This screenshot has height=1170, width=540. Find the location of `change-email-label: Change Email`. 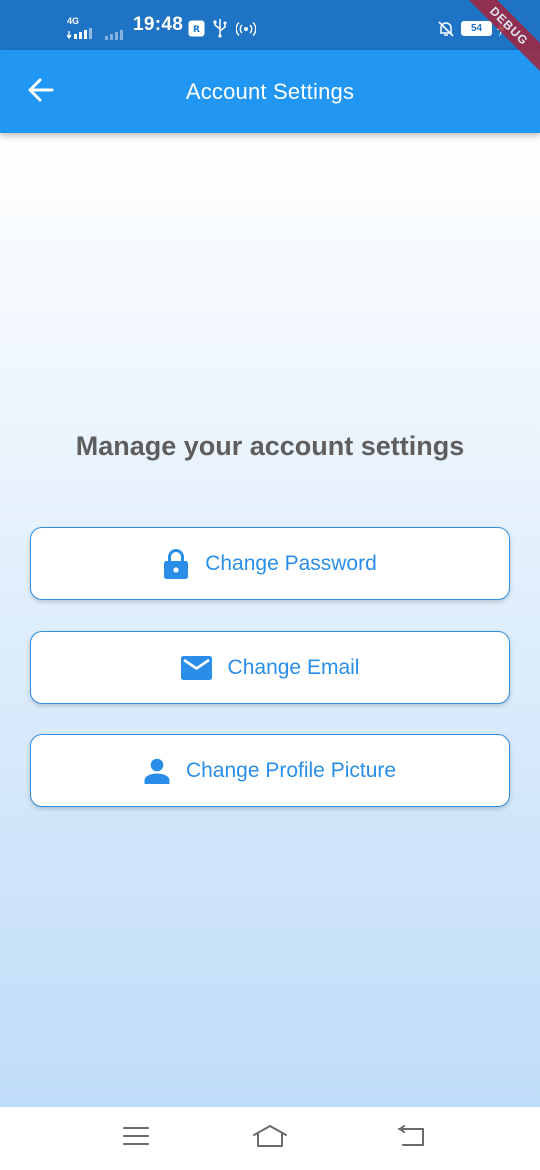

change-email-label: Change Email is located at coordinates (293, 667).